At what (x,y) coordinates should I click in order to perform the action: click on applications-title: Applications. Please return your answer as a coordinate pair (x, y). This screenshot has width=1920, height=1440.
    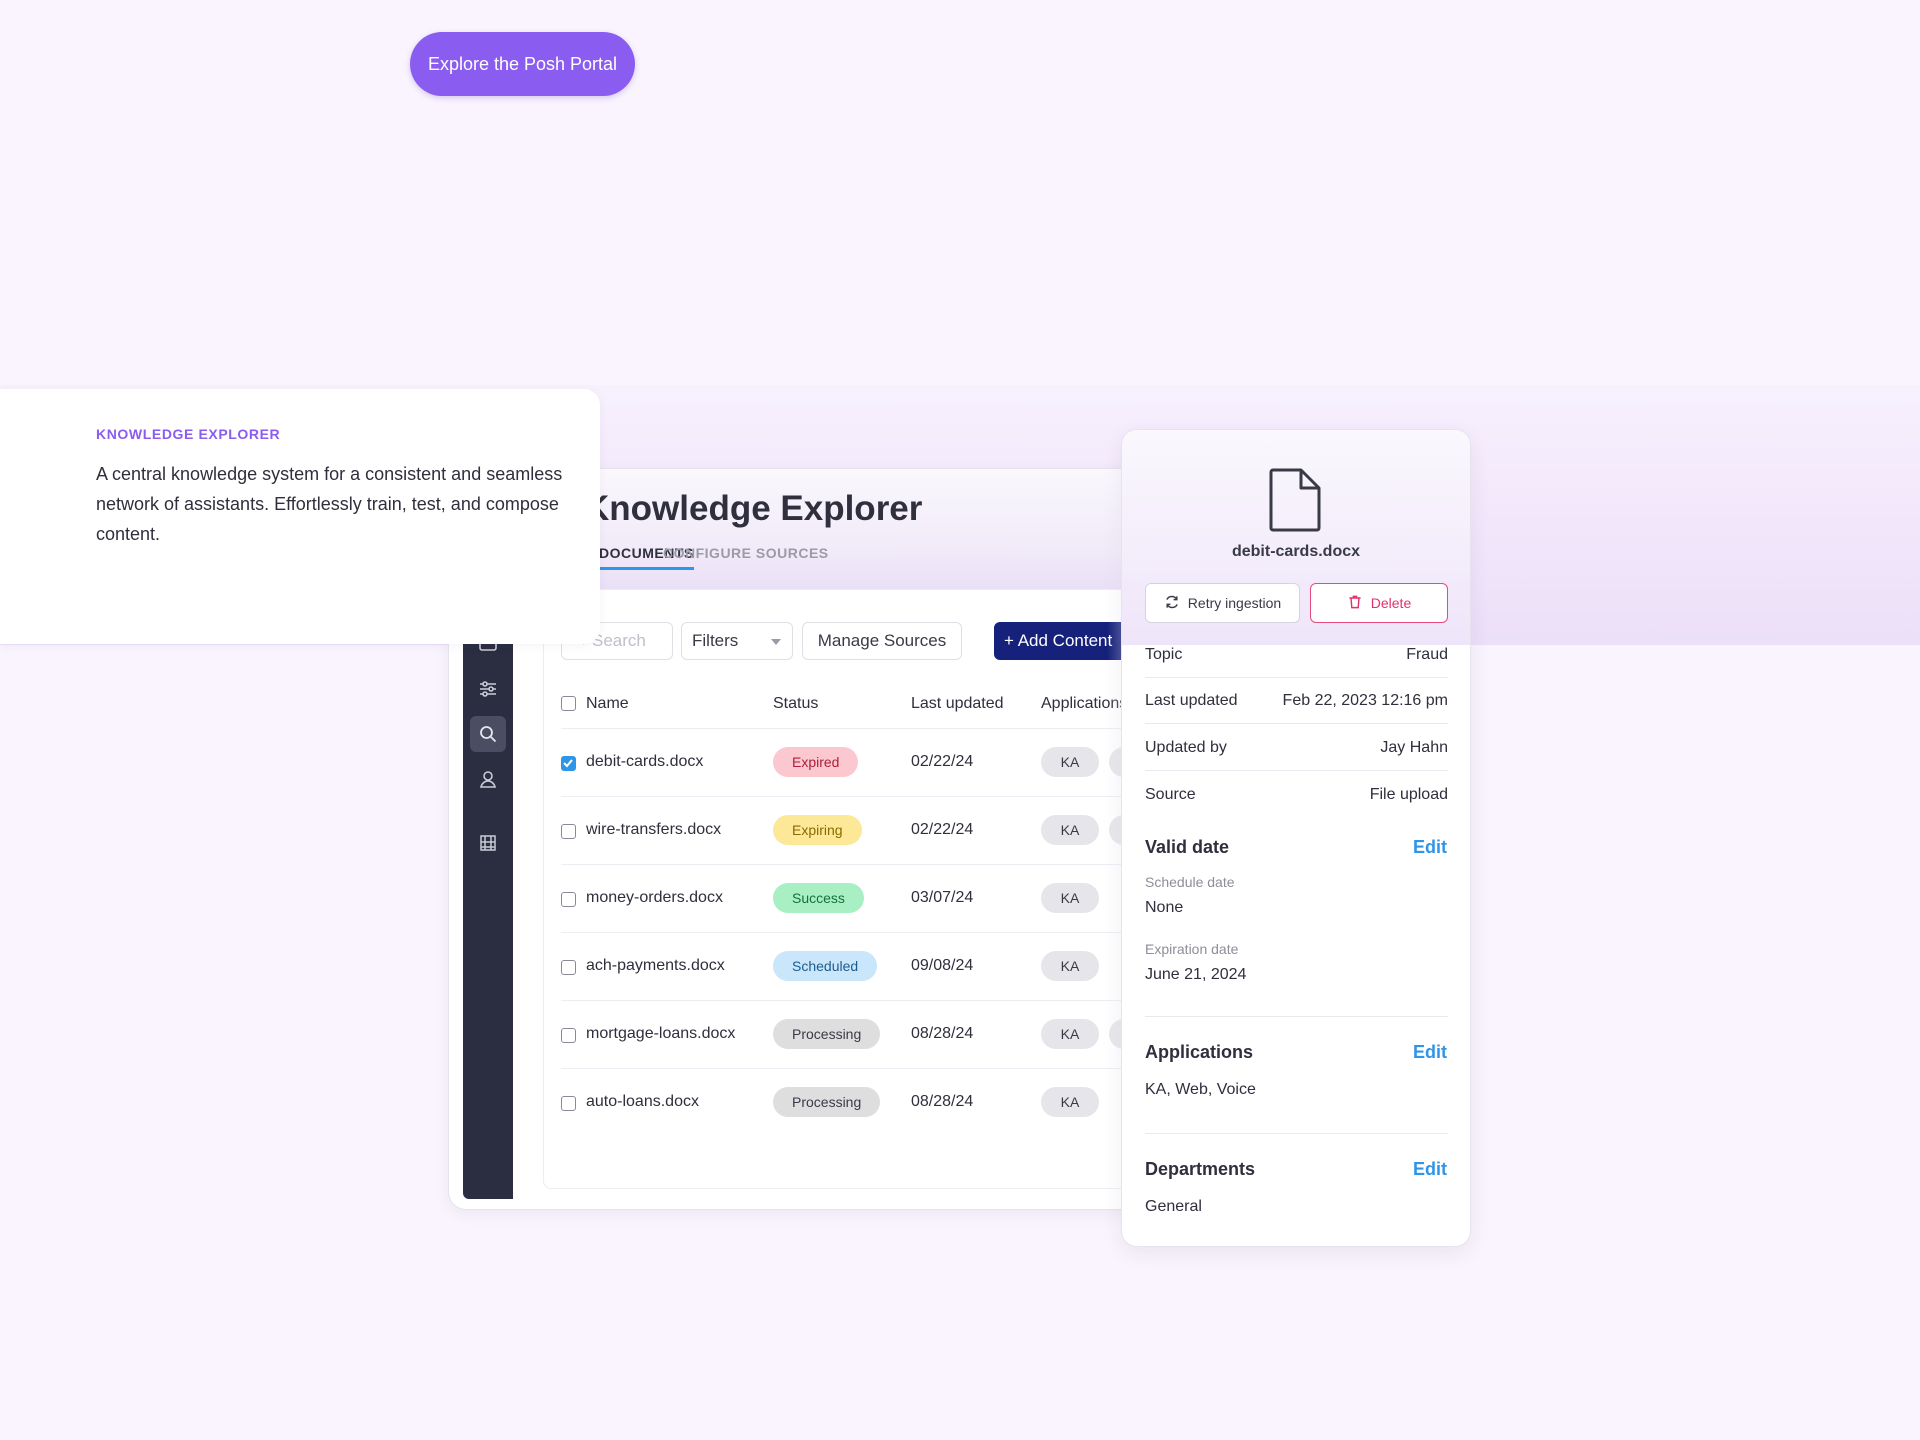
    Looking at the image, I should click on (1199, 1052).